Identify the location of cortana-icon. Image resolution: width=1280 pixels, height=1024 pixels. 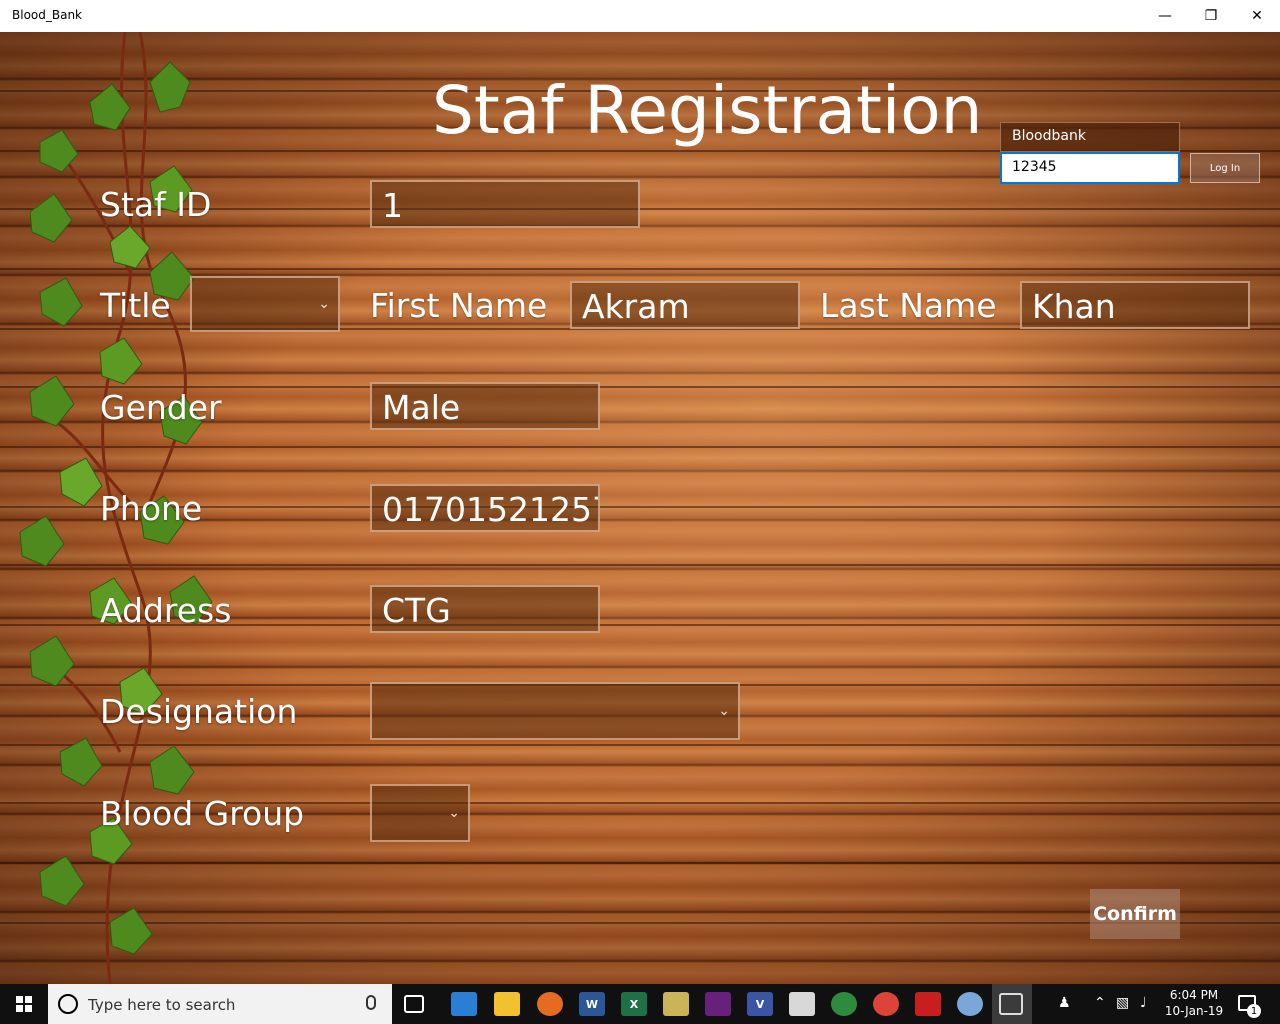
(68, 1004).